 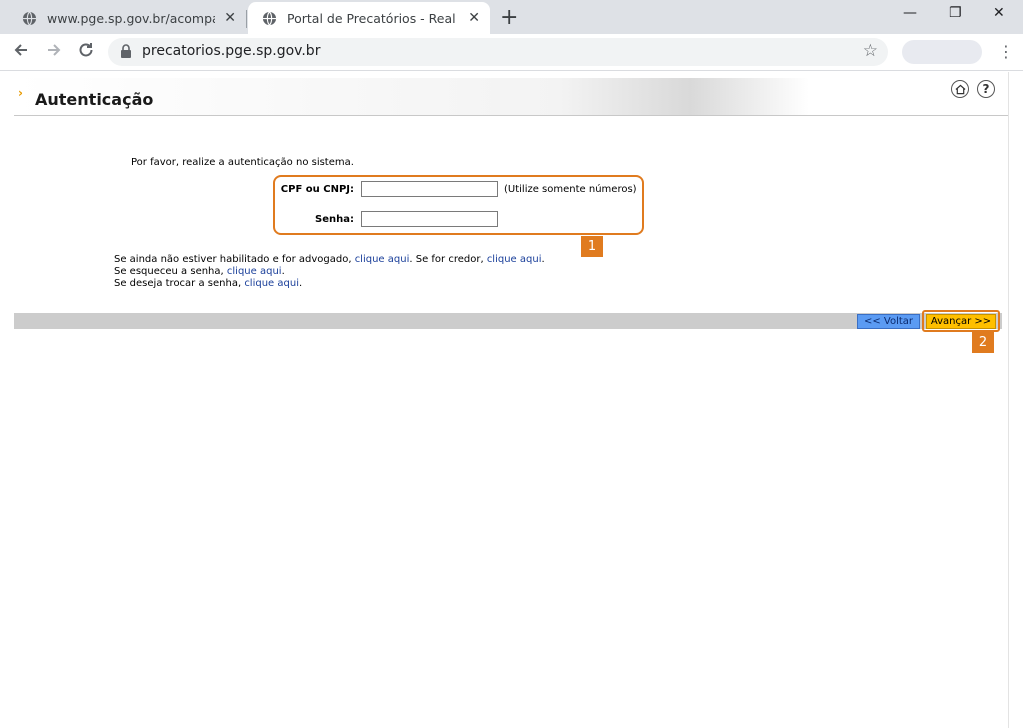 What do you see at coordinates (382, 259) in the screenshot?
I see `link-advogado: clique aqui` at bounding box center [382, 259].